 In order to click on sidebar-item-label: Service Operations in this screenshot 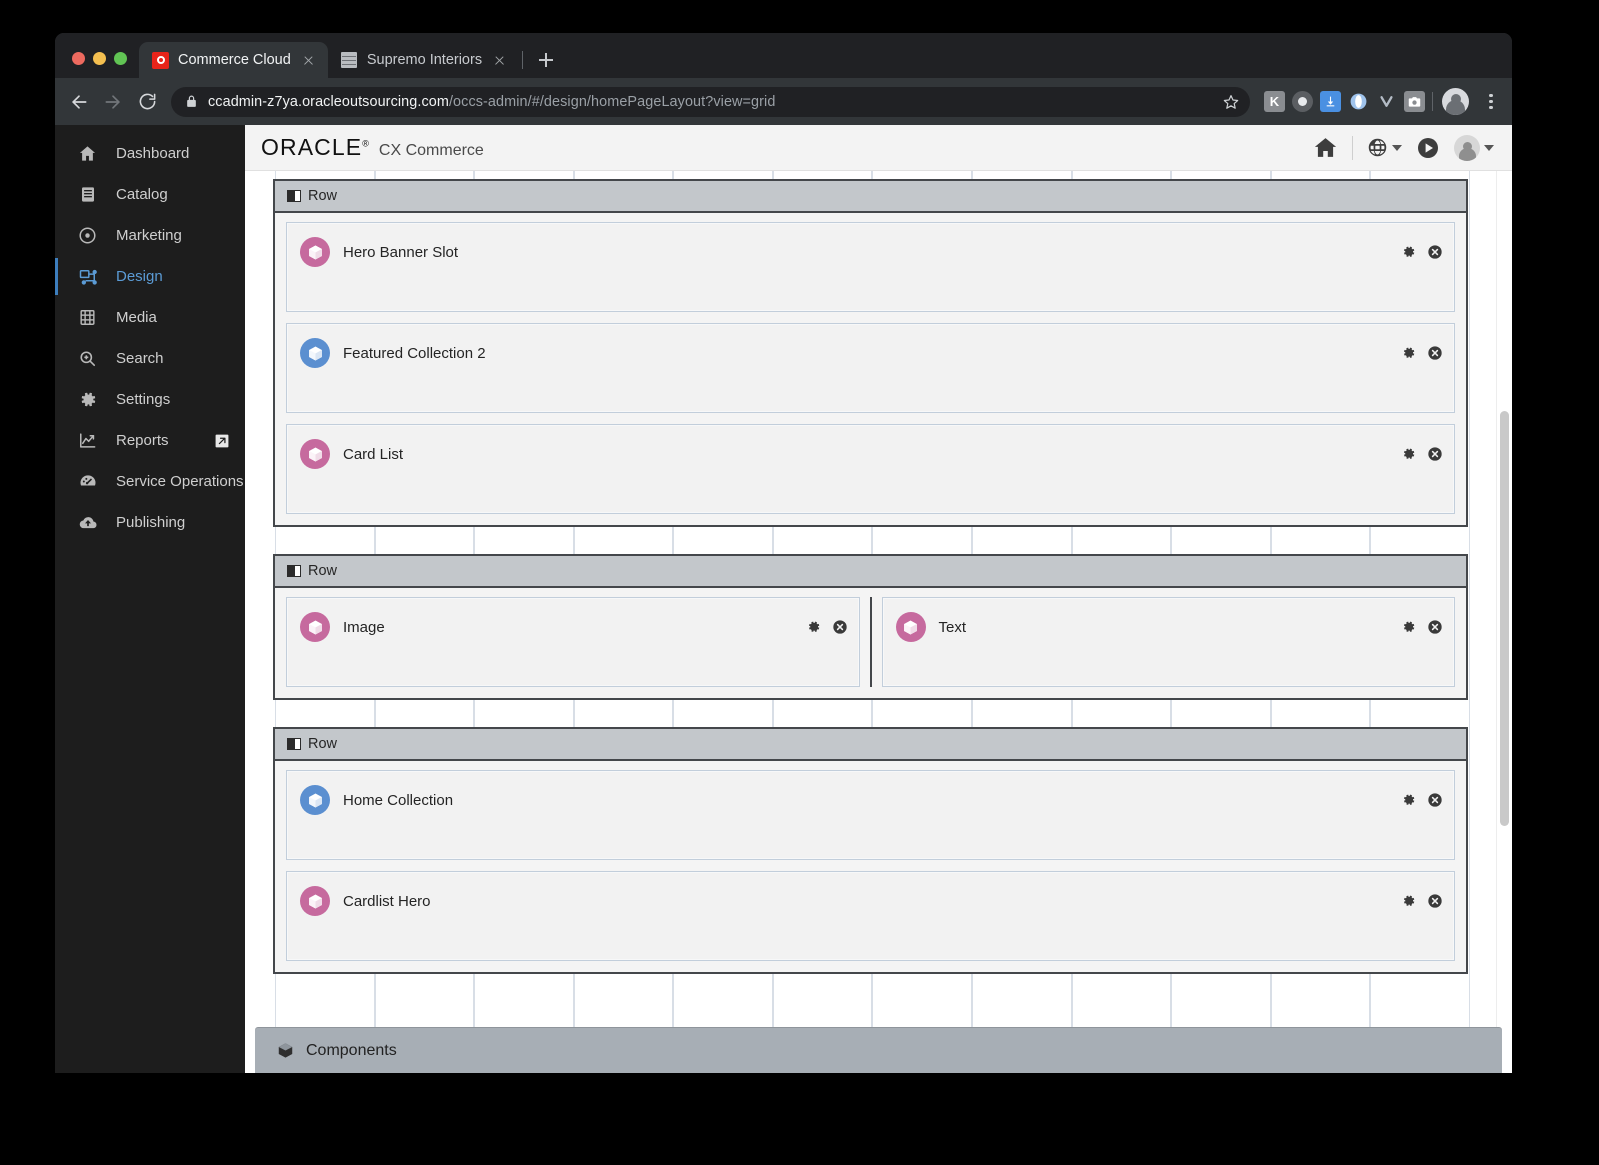, I will do `click(180, 481)`.